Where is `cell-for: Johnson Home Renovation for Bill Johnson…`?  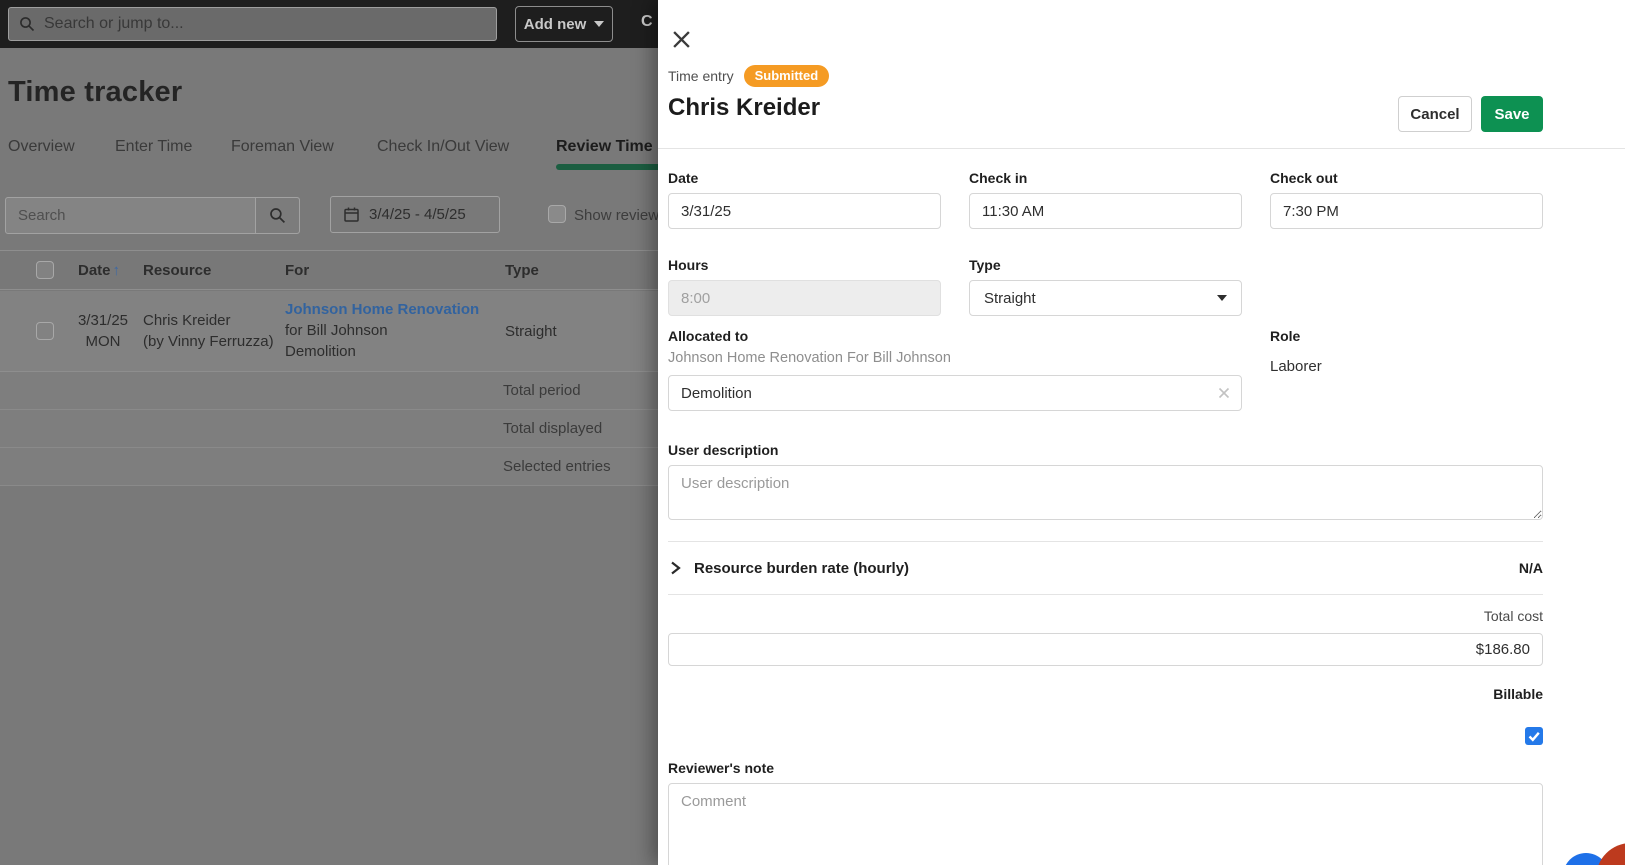 cell-for: Johnson Home Renovation for Bill Johnson… is located at coordinates (382, 330).